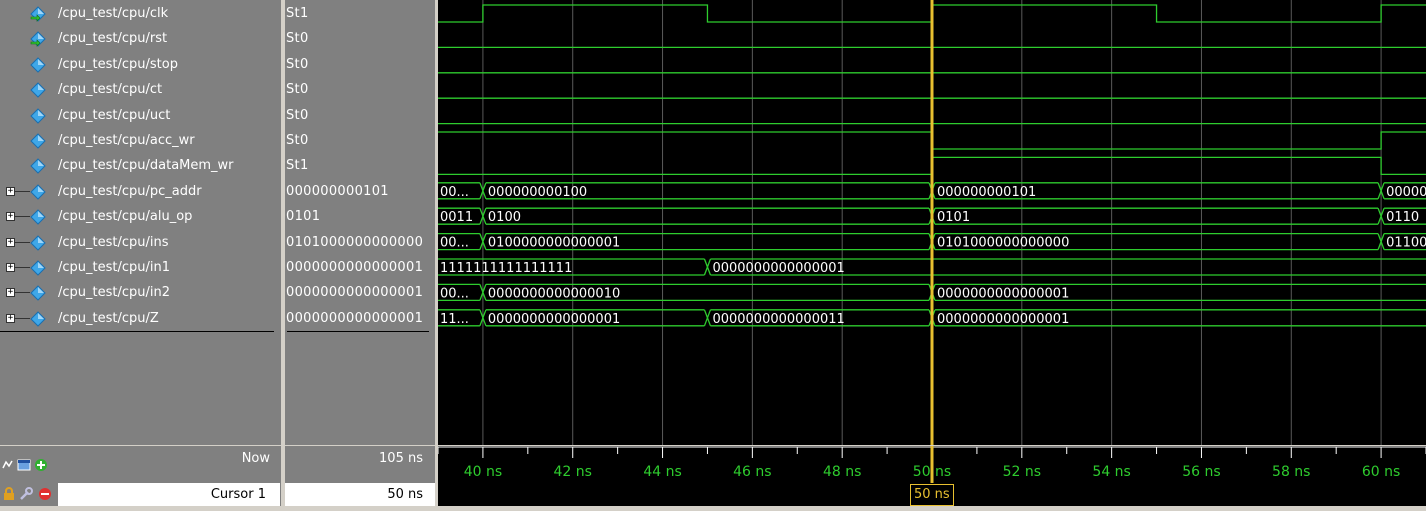  I want to click on signal-row: /cpu_test/cpu/uct, so click(140, 115).